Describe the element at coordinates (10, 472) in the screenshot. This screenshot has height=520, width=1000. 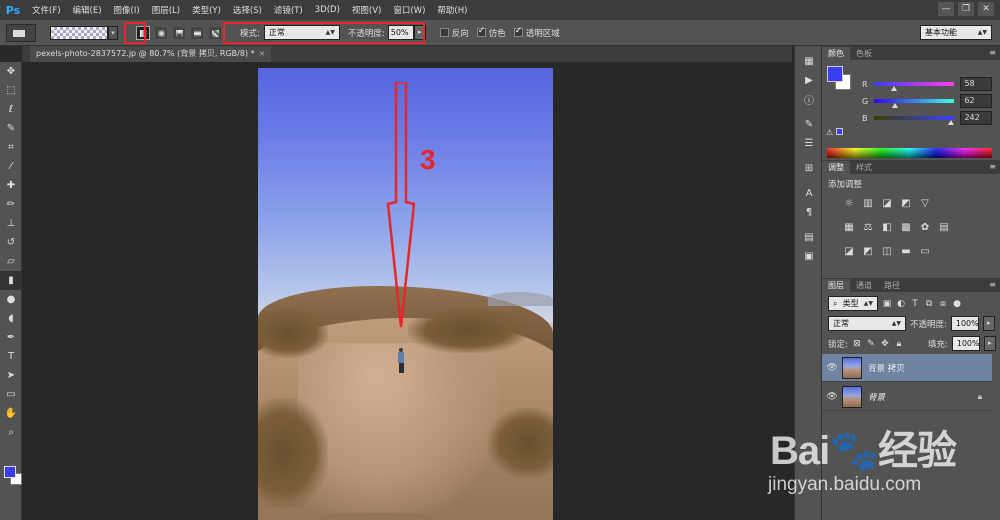
I see `foreground-color-swatch` at that location.